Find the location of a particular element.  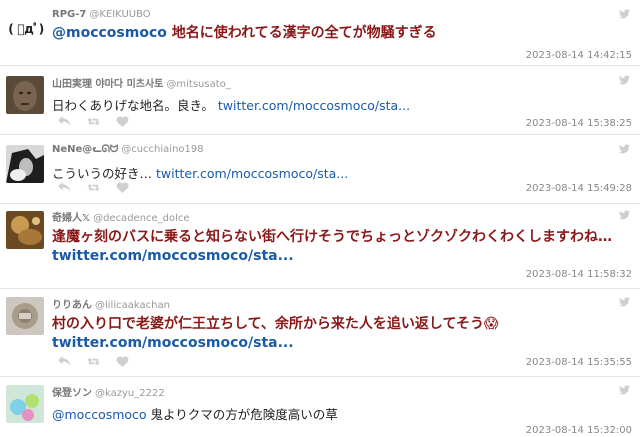

display-name: りりあん is located at coordinates (72, 305).